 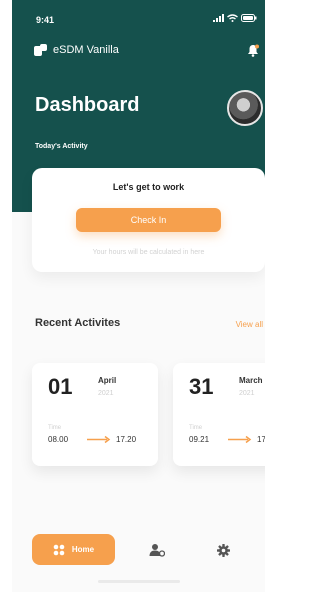 What do you see at coordinates (95, 414) in the screenshot?
I see `activity-card: 01 April 2021 Time 08.00 17.20` at bounding box center [95, 414].